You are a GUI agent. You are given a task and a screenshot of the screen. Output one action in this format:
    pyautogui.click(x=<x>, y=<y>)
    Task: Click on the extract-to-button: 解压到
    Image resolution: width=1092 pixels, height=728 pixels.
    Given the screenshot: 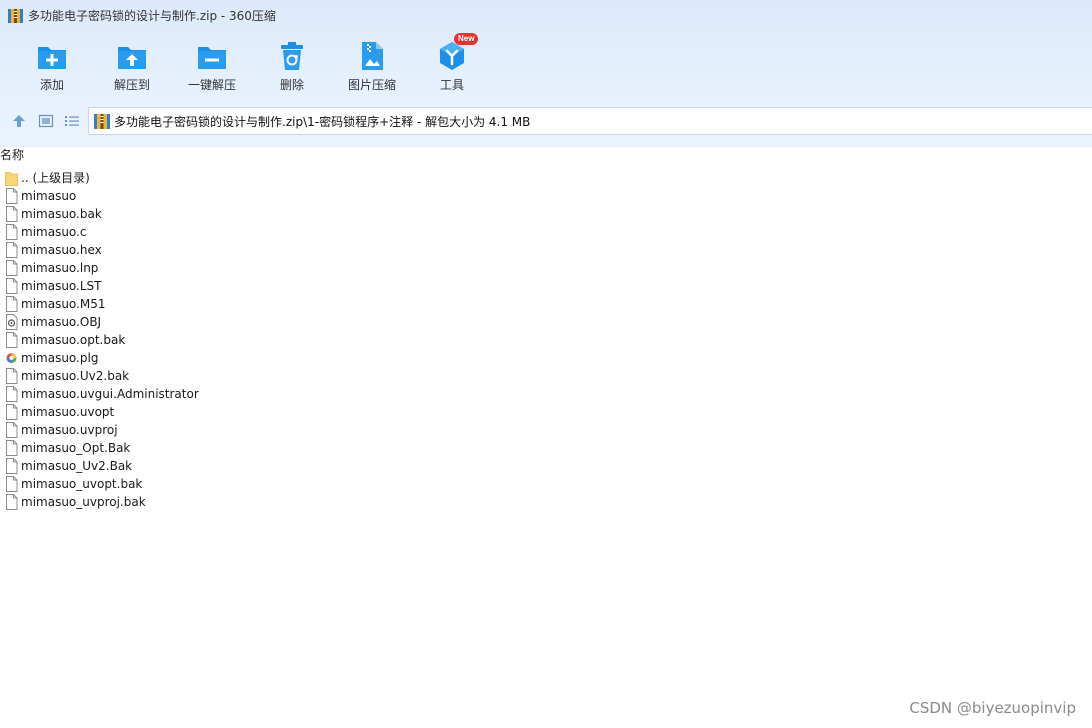 What is the action you would take?
    pyautogui.click(x=132, y=68)
    